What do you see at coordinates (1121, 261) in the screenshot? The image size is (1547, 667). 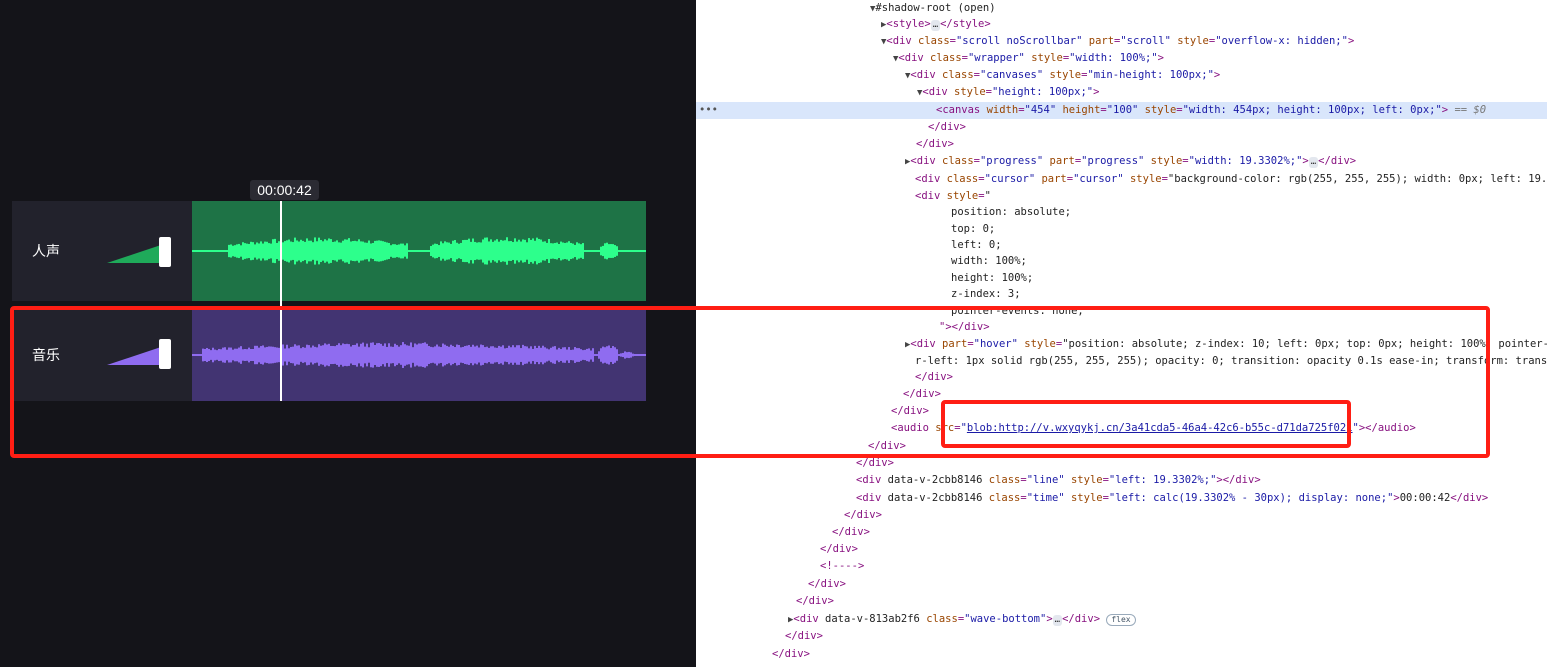 I see `dom-node-line: width: 100%;` at bounding box center [1121, 261].